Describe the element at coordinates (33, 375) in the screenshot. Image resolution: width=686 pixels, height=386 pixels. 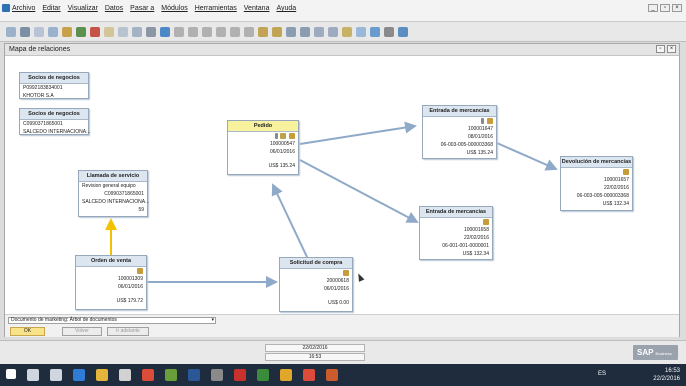
I see `search-icon` at that location.